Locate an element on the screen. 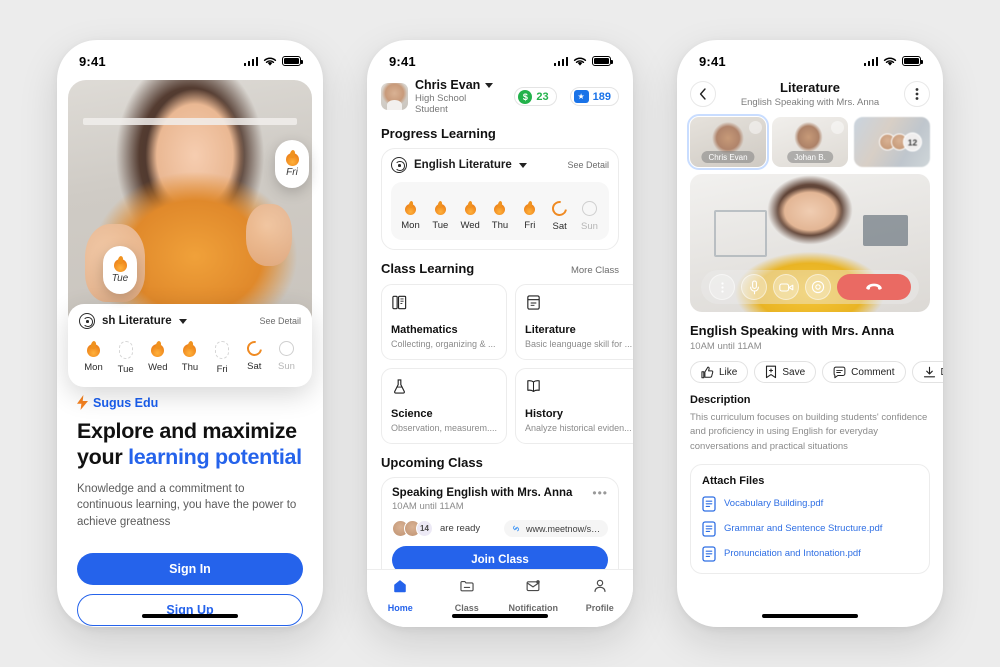 This screenshot has height=667, width=1000. streak-day-label: Thu is located at coordinates (500, 225).